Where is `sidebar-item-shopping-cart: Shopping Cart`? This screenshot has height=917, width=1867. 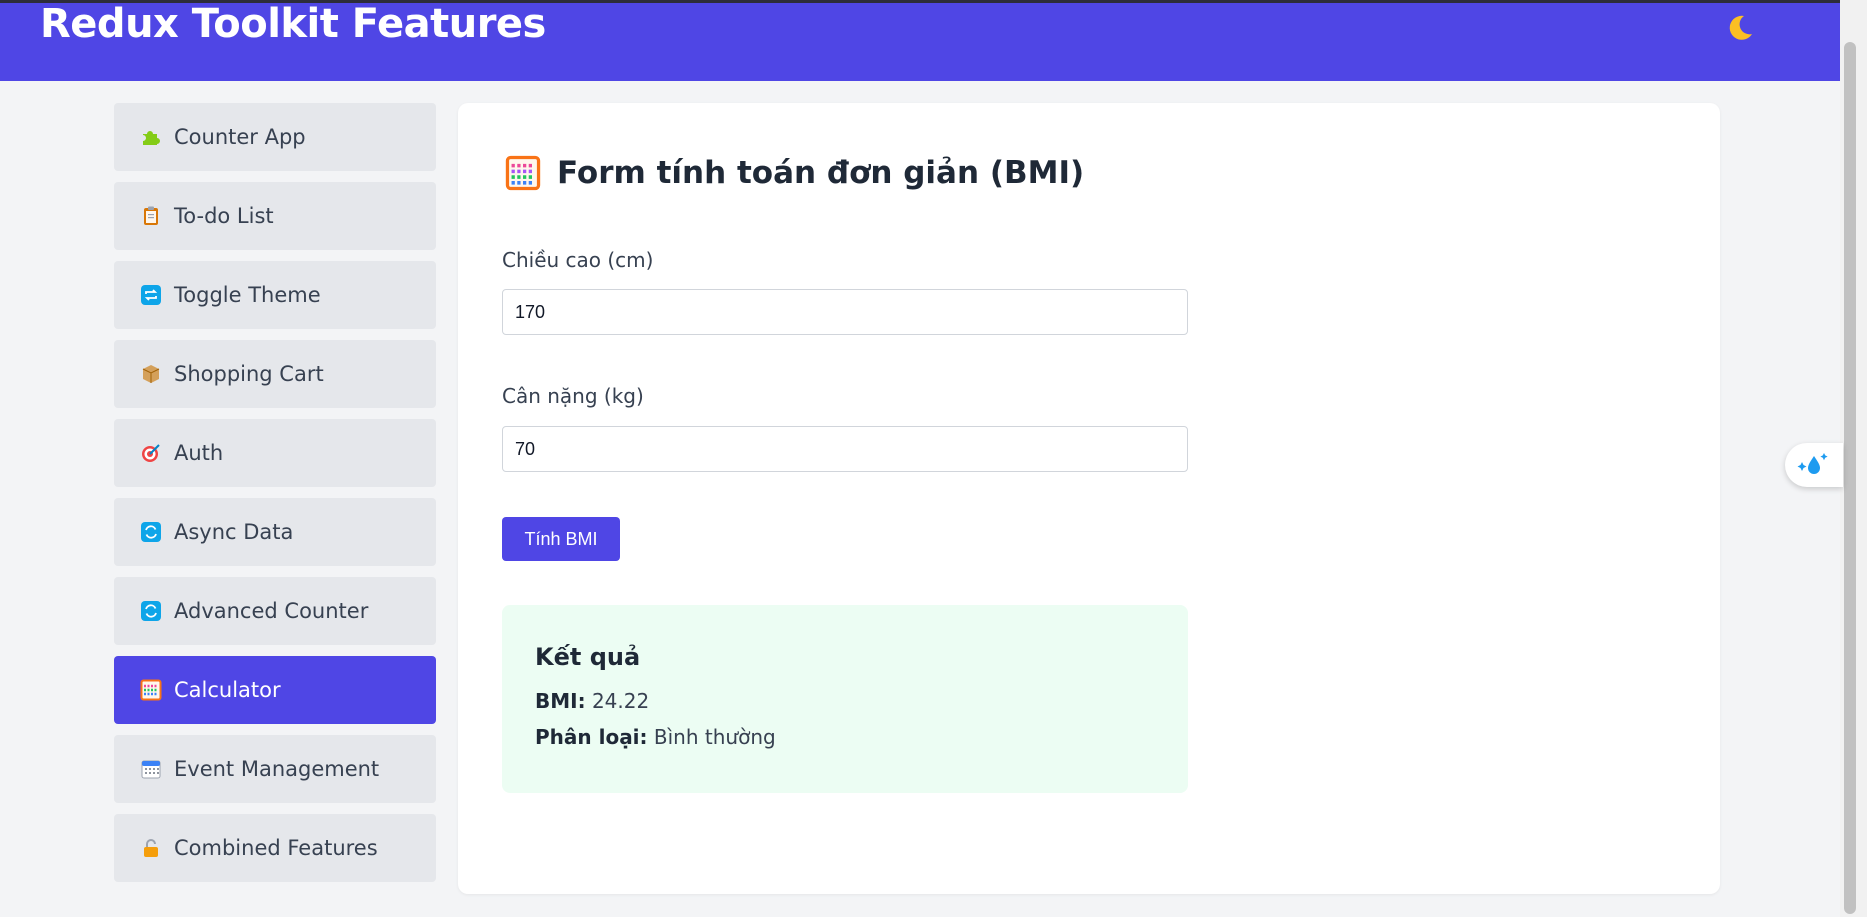 sidebar-item-shopping-cart: Shopping Cart is located at coordinates (275, 374).